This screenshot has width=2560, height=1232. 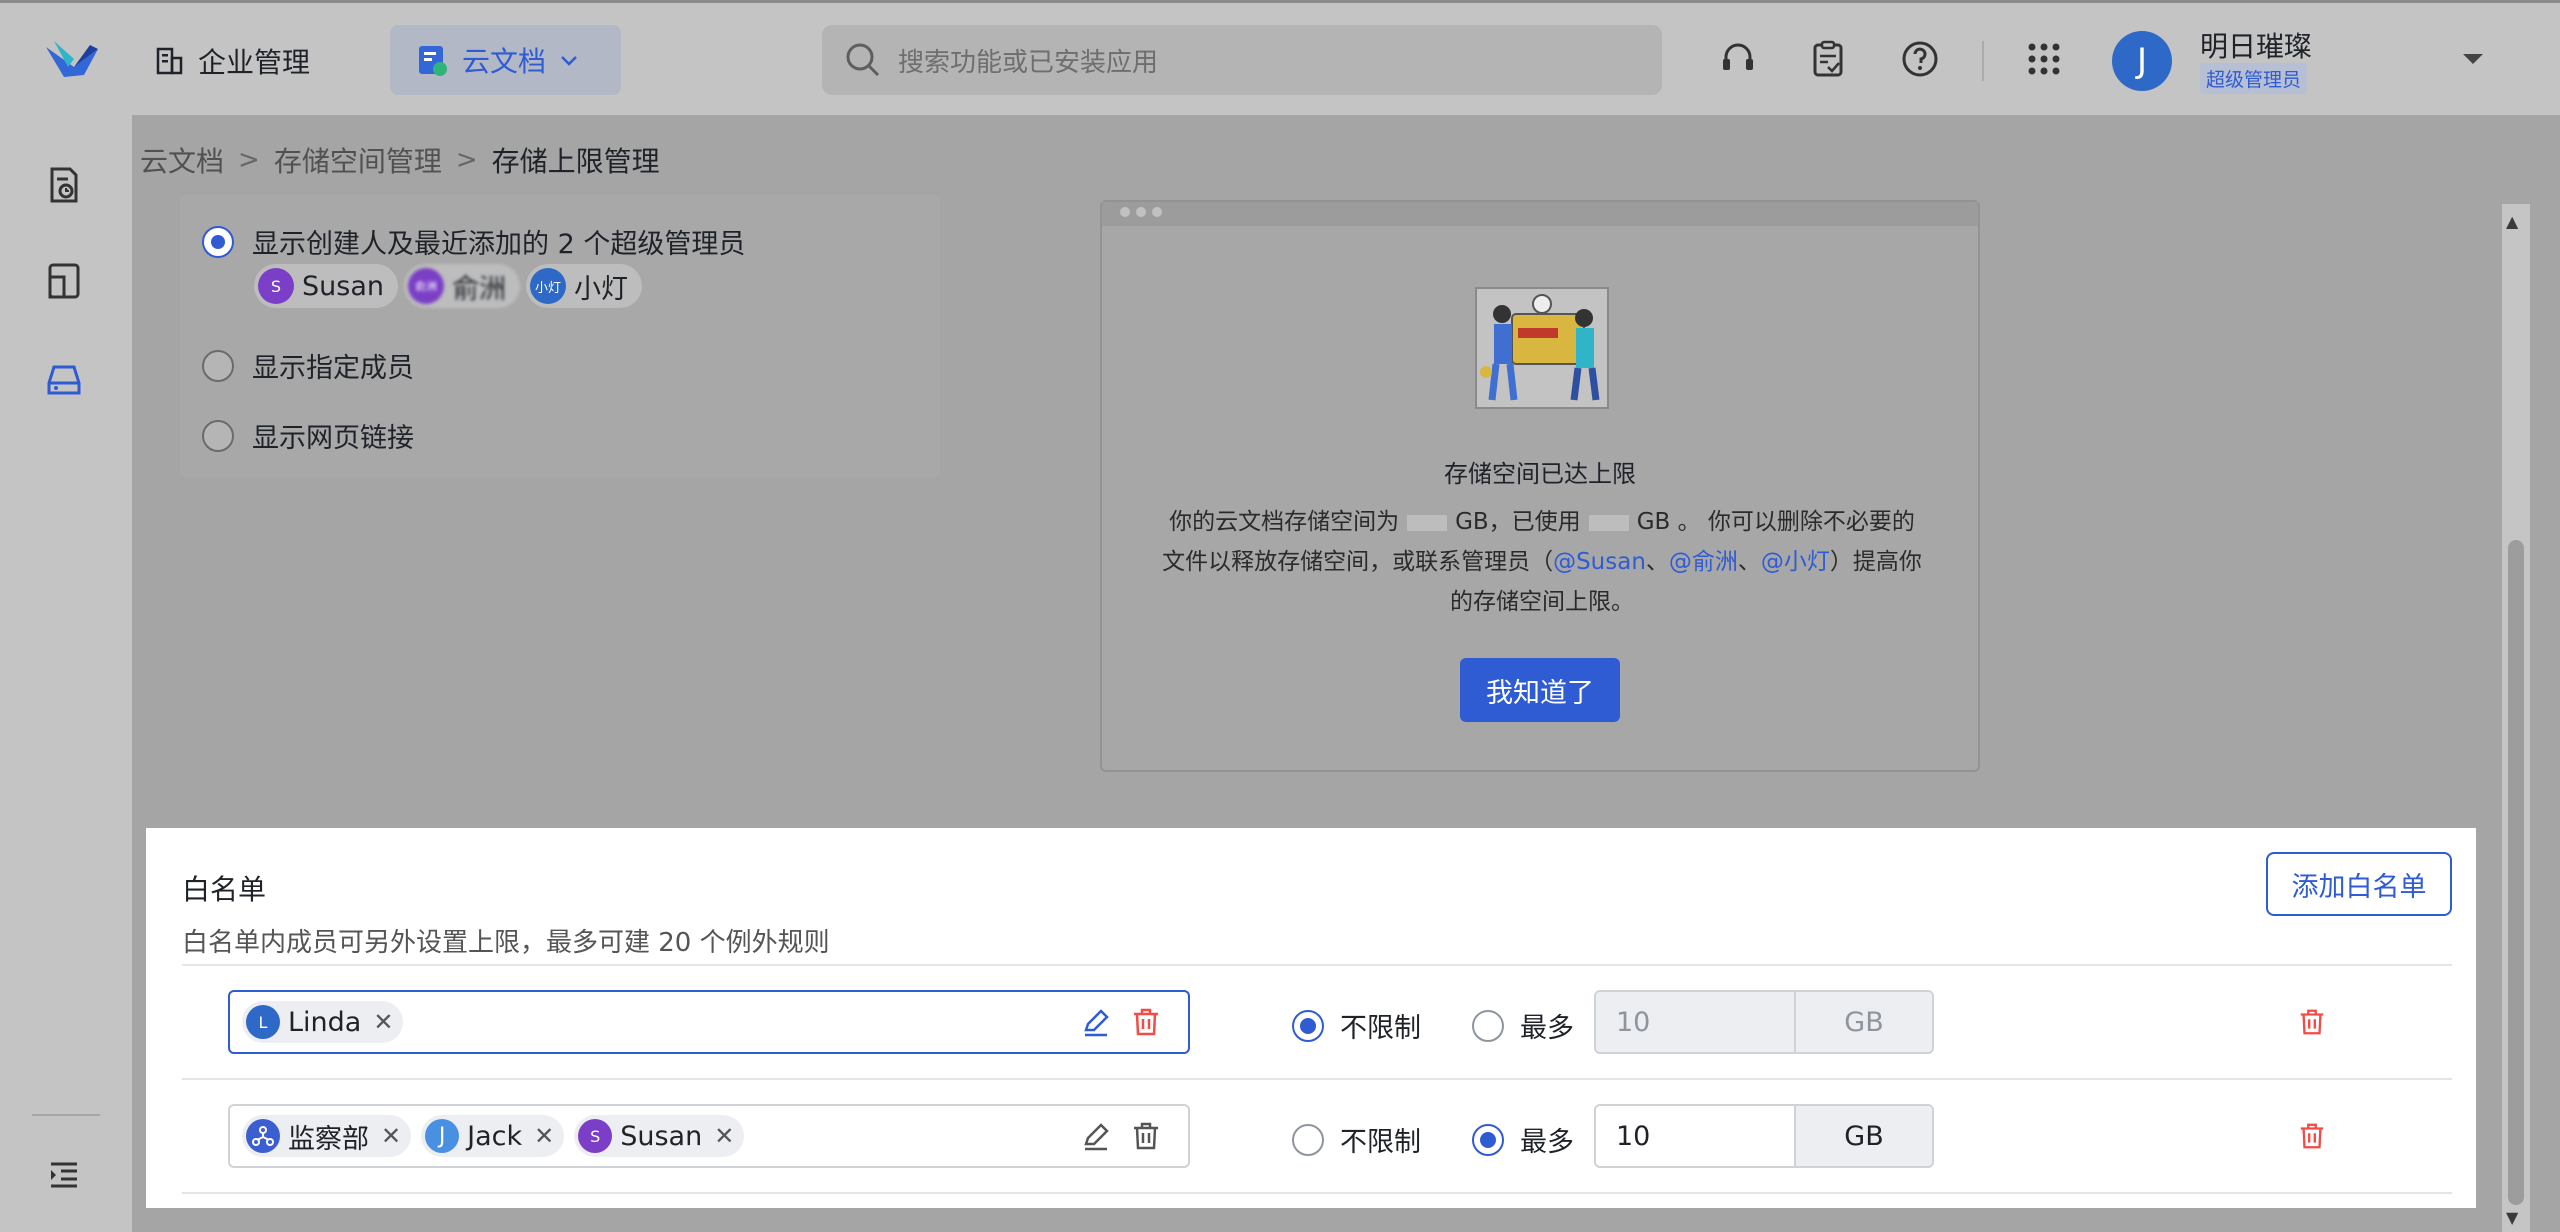 What do you see at coordinates (169, 61) in the screenshot?
I see `building-icon` at bounding box center [169, 61].